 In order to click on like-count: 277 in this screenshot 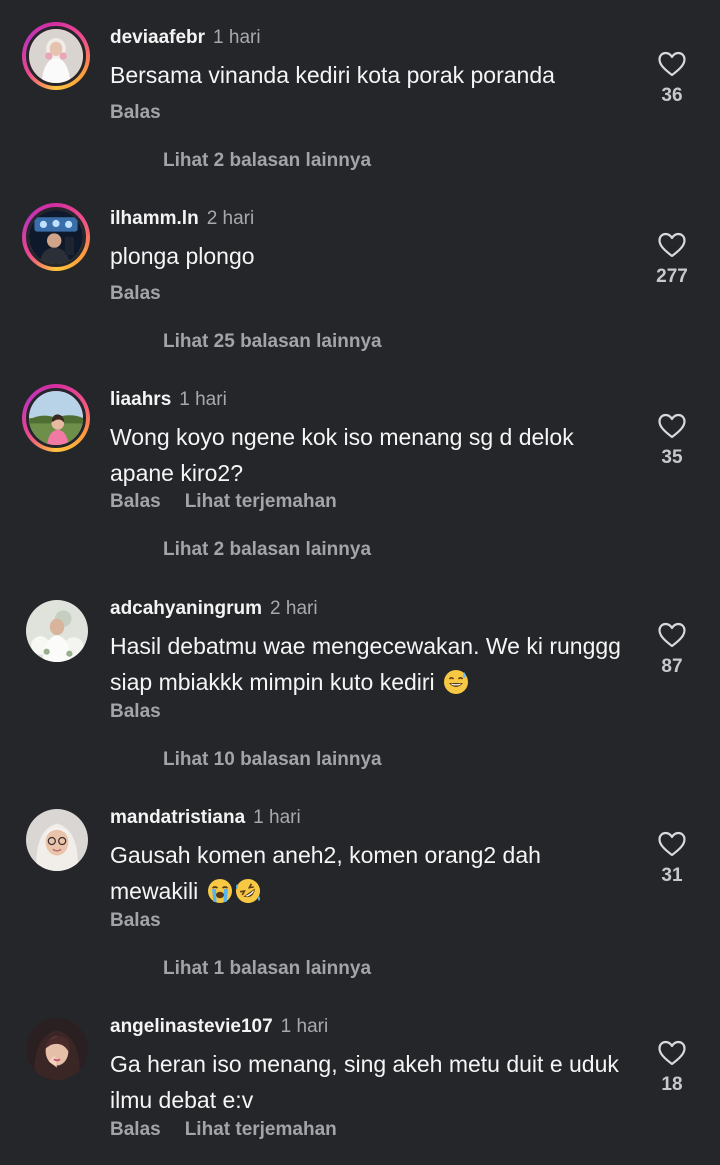, I will do `click(672, 276)`.